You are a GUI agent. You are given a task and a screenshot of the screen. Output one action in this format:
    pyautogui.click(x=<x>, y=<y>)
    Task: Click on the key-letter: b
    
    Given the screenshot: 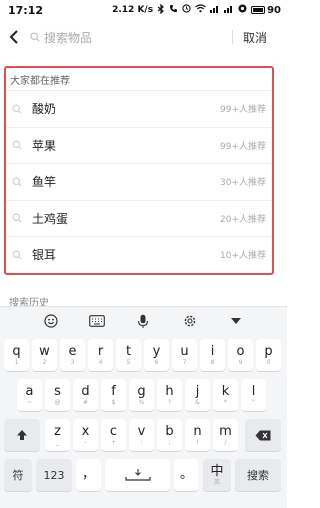 What is the action you would take?
    pyautogui.click(x=169, y=431)
    